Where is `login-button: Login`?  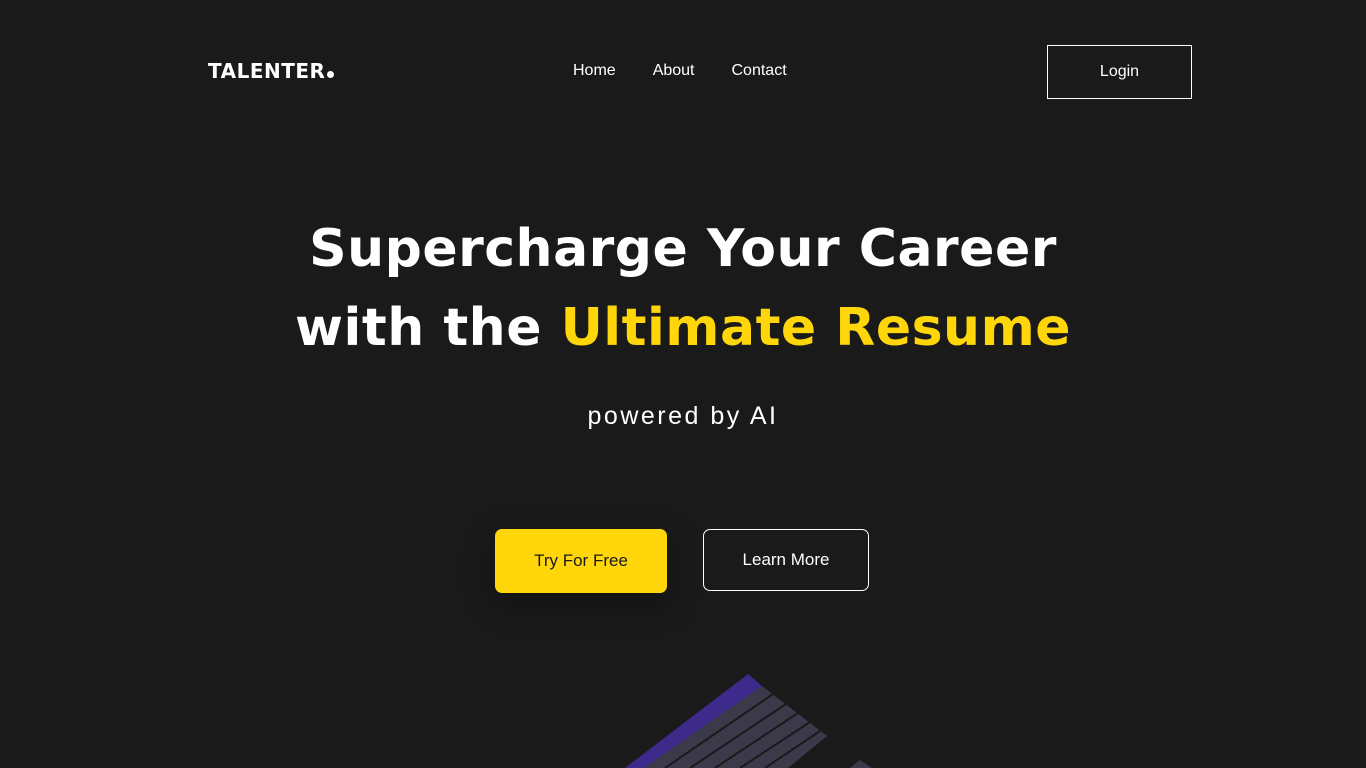
login-button: Login is located at coordinates (1119, 72).